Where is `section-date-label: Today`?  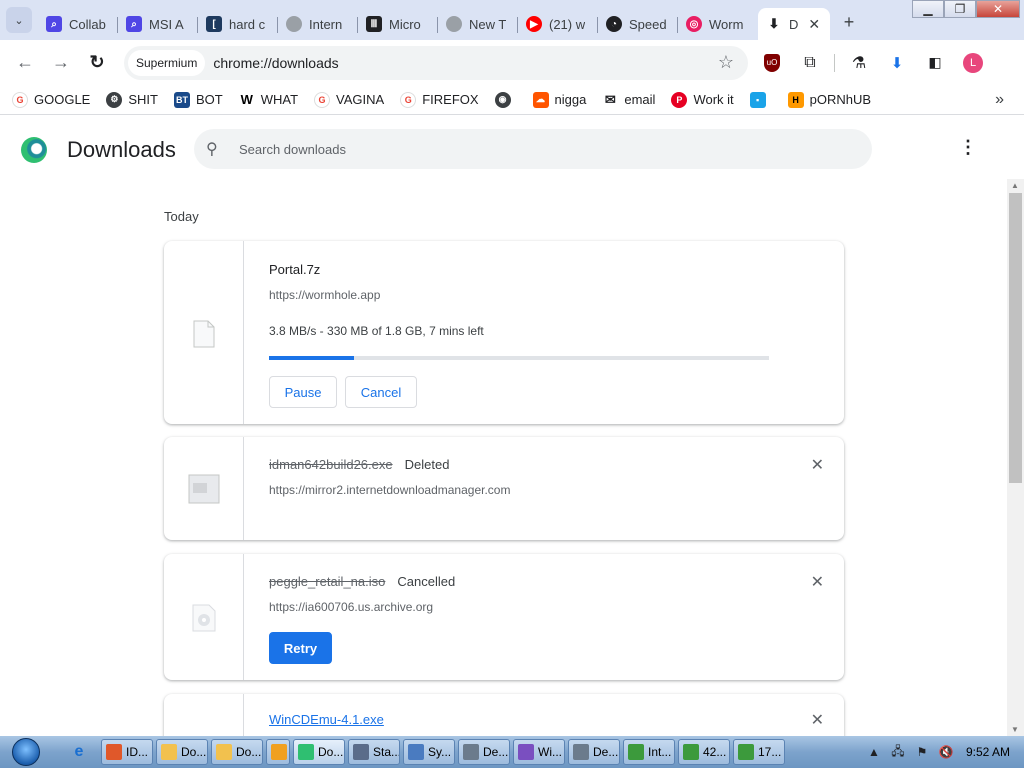
section-date-label: Today is located at coordinates (181, 216).